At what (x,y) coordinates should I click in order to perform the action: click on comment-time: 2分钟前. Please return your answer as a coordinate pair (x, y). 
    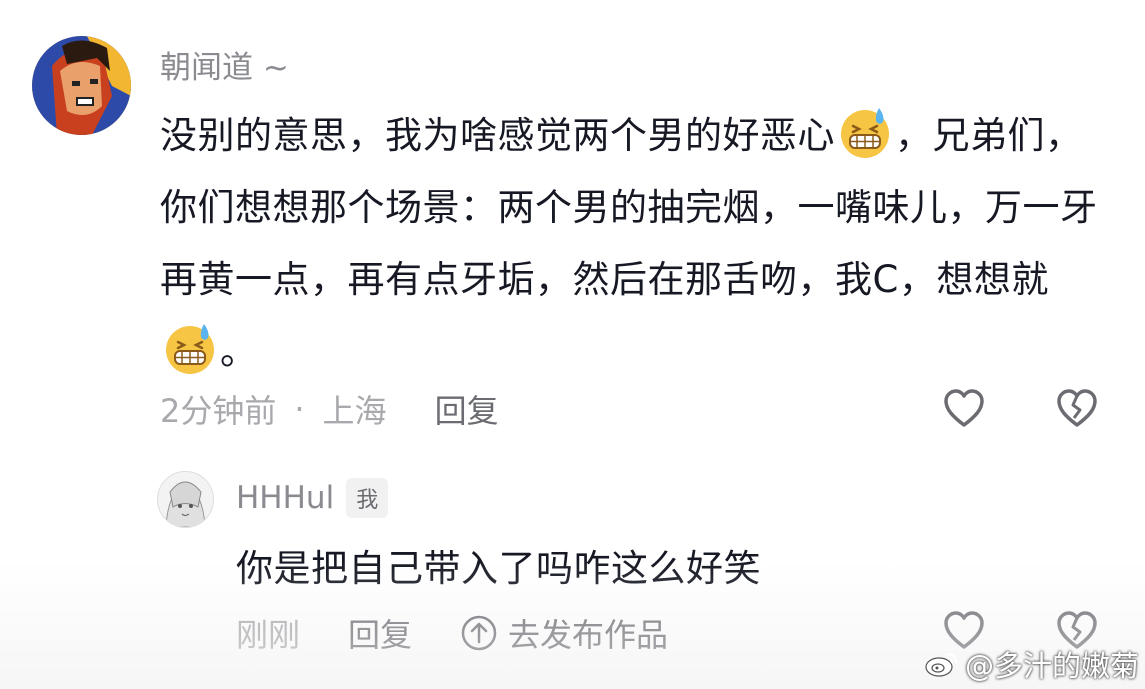
    Looking at the image, I should click on (218, 411).